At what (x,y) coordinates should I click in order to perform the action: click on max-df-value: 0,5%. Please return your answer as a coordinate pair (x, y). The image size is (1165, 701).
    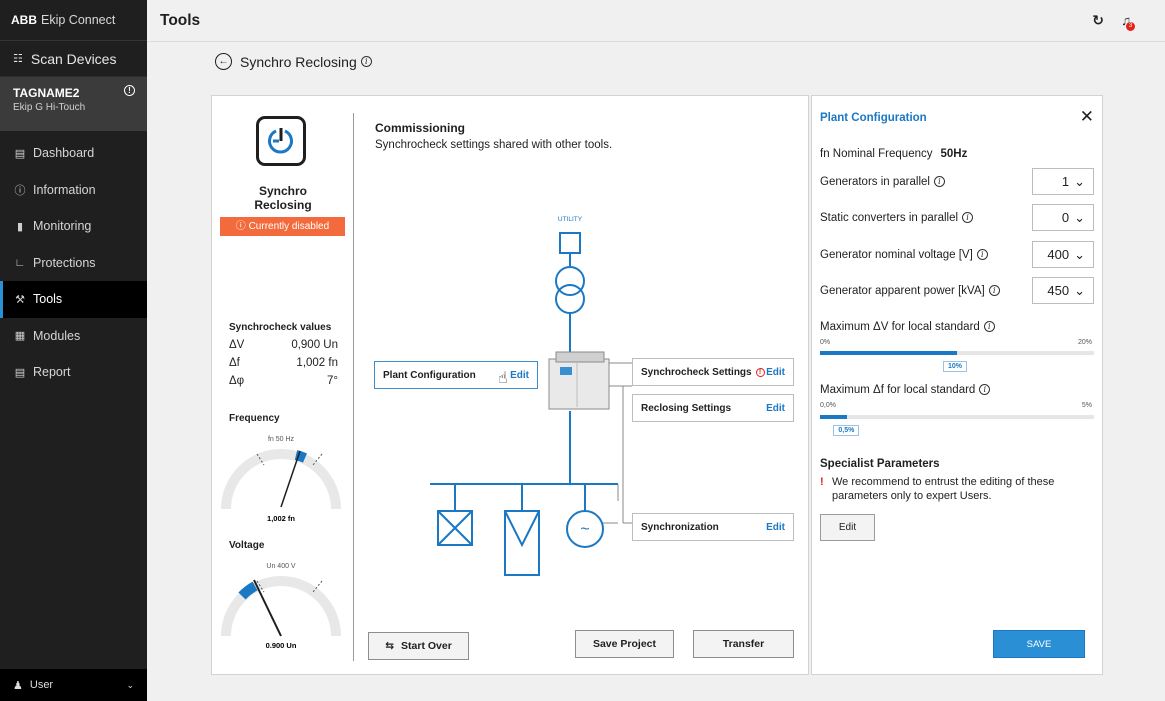
    Looking at the image, I should click on (846, 430).